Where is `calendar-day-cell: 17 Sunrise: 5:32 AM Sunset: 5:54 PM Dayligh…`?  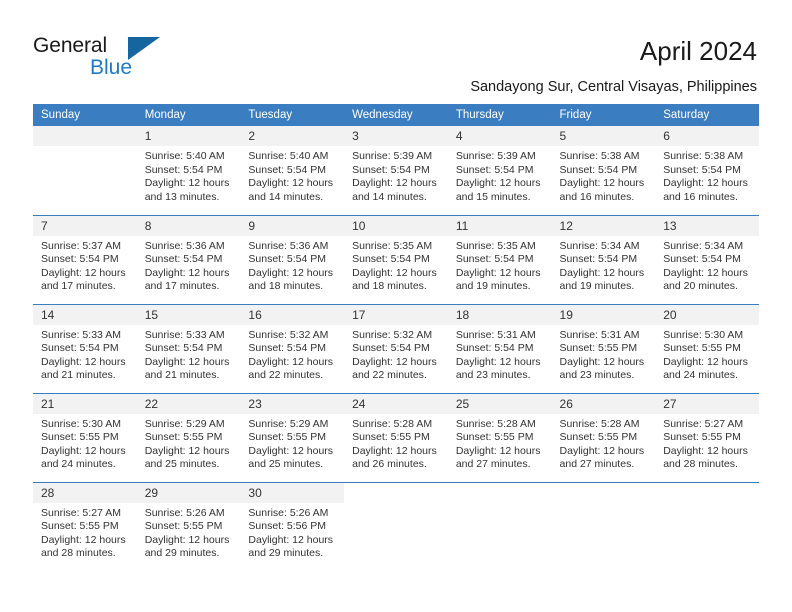
calendar-day-cell: 17 Sunrise: 5:32 AM Sunset: 5:54 PM Dayligh… is located at coordinates (396, 348).